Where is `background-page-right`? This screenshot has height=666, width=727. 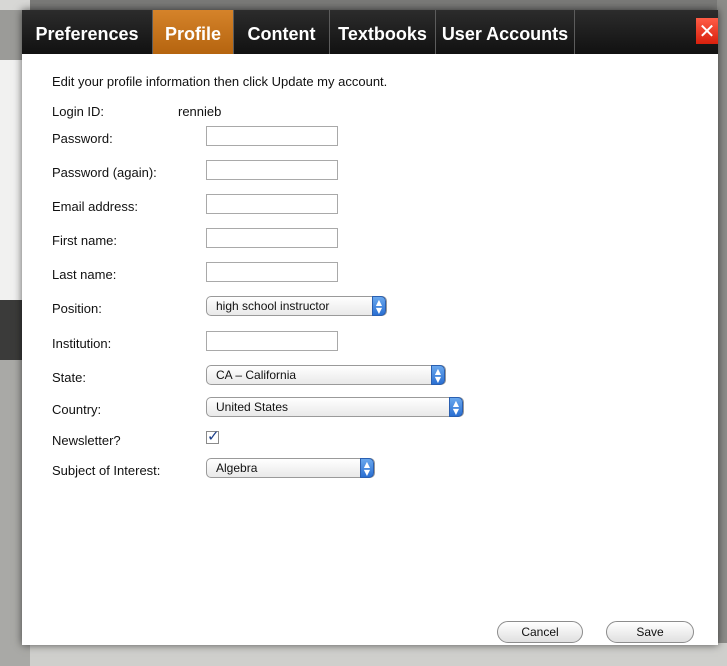 background-page-right is located at coordinates (722, 333).